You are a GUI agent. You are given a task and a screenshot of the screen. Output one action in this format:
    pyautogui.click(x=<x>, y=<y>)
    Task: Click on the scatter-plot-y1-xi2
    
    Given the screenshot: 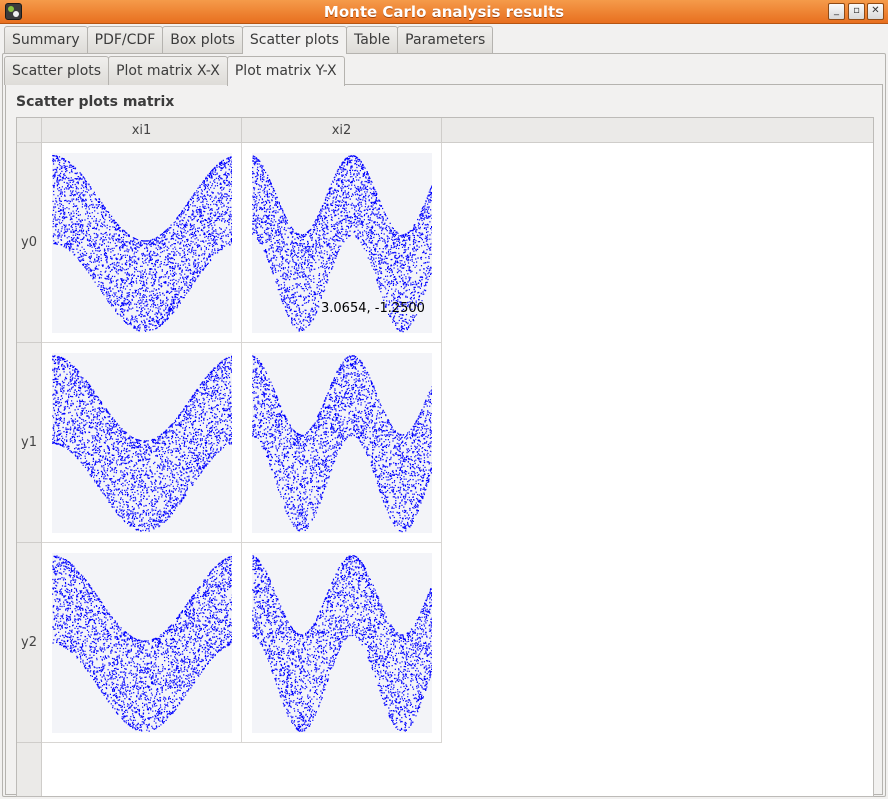 What is the action you would take?
    pyautogui.click(x=342, y=443)
    